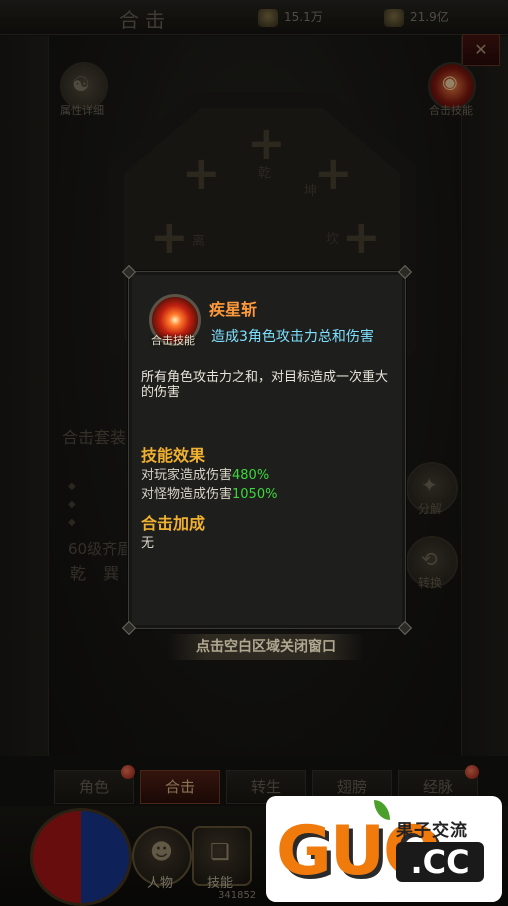 Image resolution: width=508 pixels, height=906 pixels. What do you see at coordinates (292, 337) in the screenshot?
I see `skill-short-desc: 造成3角色攻击力总和伤害` at bounding box center [292, 337].